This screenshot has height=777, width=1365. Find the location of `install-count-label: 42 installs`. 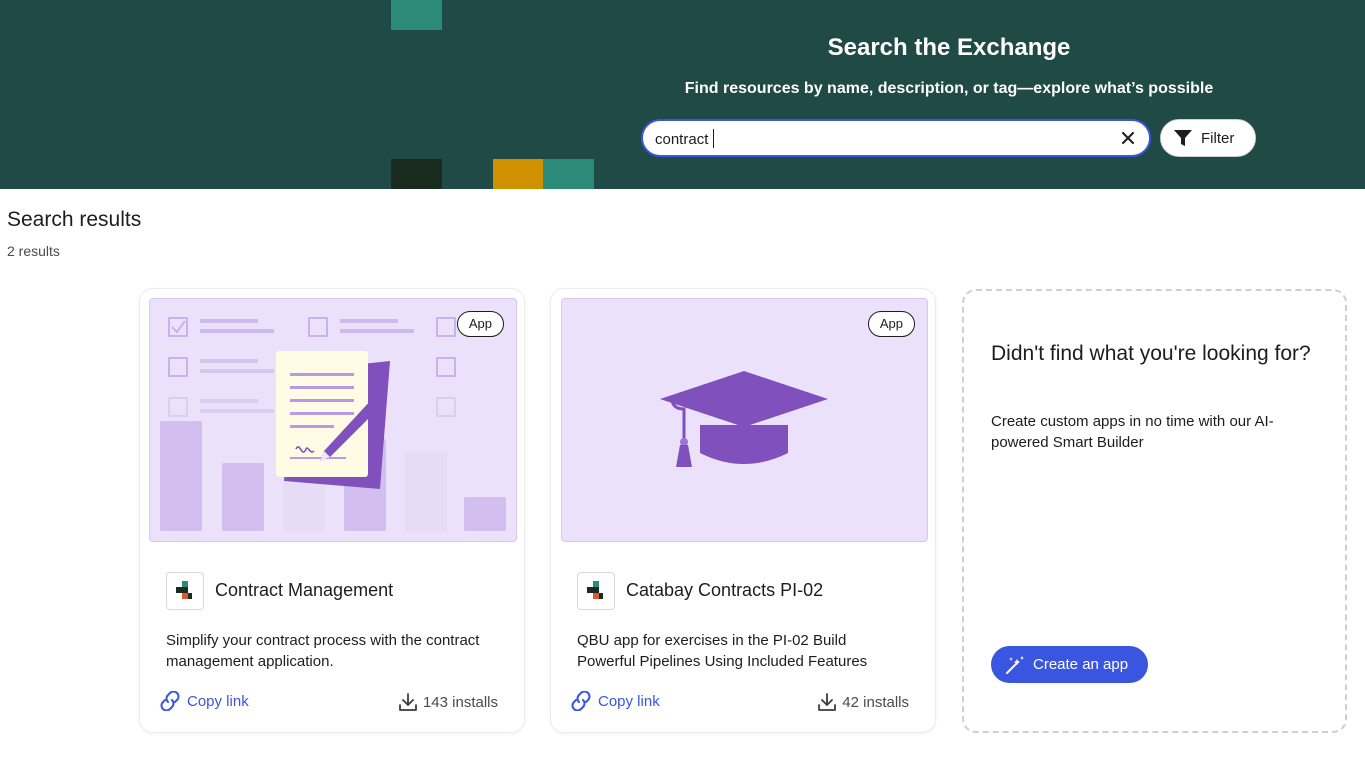

install-count-label: 42 installs is located at coordinates (875, 702).